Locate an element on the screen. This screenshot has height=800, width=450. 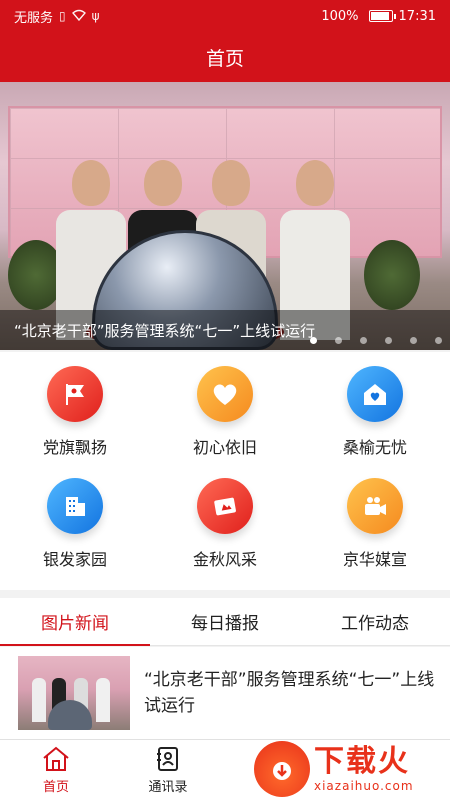
carrier-text: 无服务 is located at coordinates (34, 18).